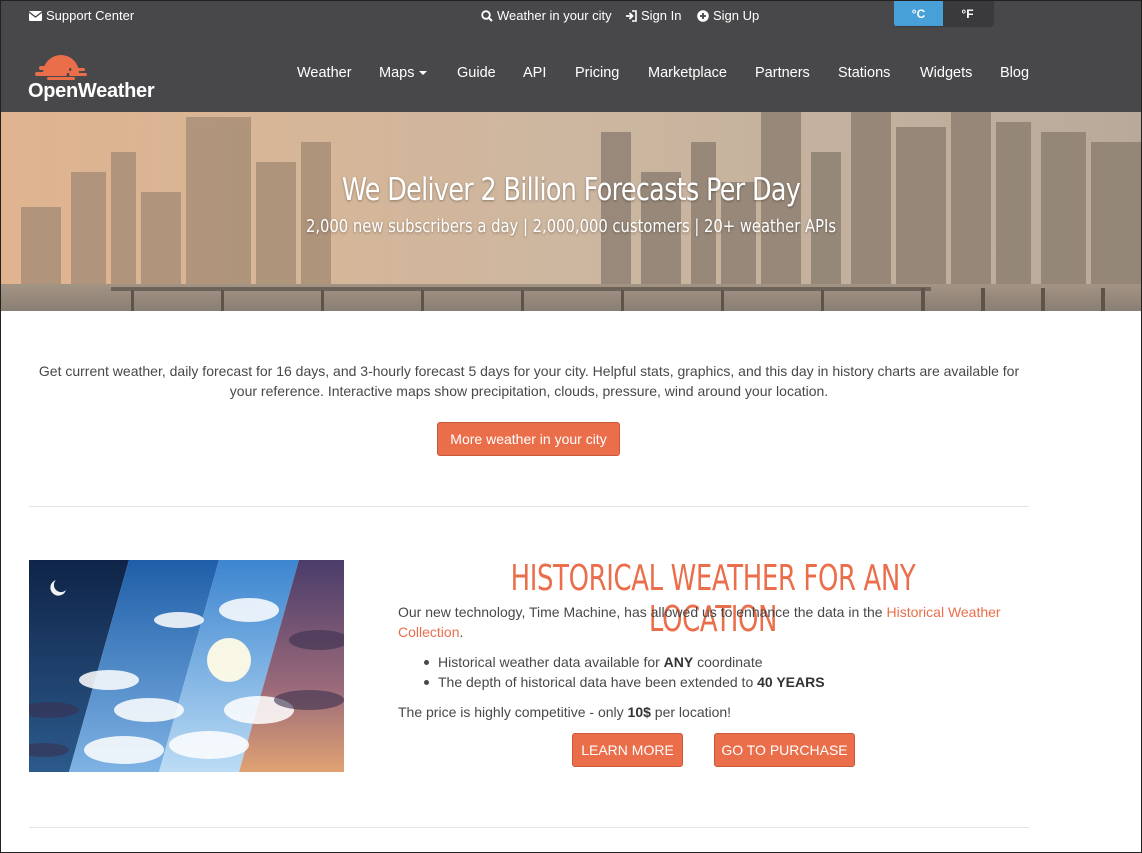 The height and width of the screenshot is (853, 1142). I want to click on learn-more-button: LEARN MORE, so click(627, 750).